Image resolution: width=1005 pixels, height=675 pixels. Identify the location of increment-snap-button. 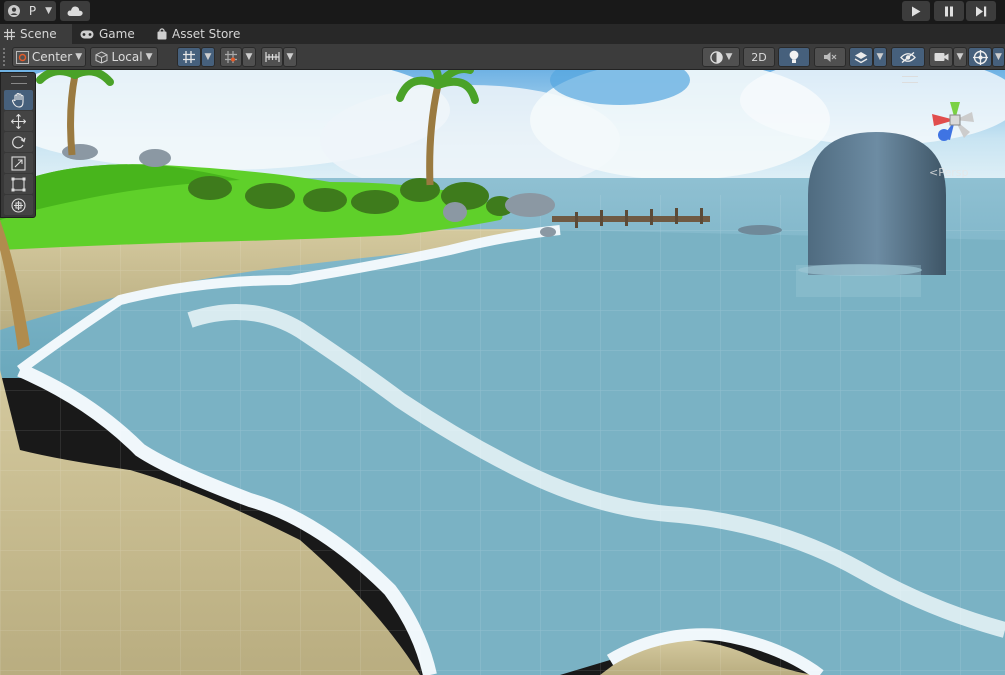
(231, 57).